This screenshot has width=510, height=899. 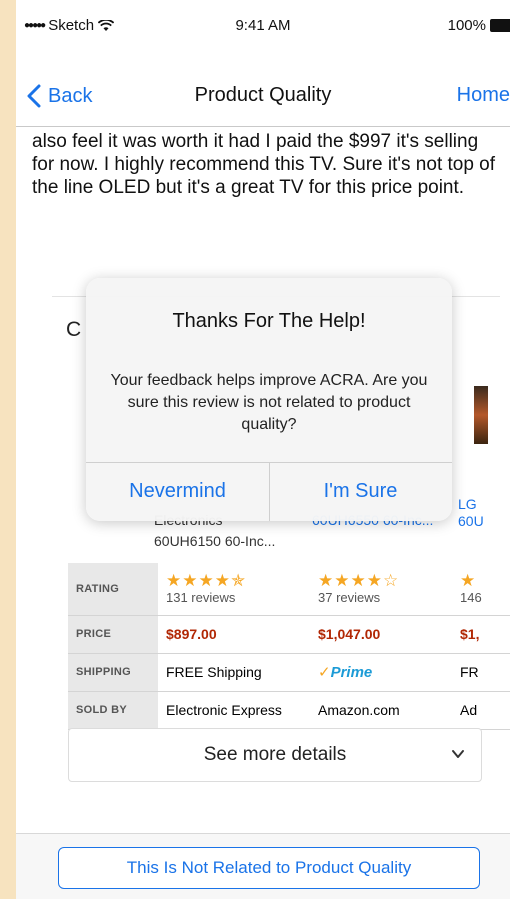 I want to click on sold-by-3: Ad, so click(x=481, y=710).